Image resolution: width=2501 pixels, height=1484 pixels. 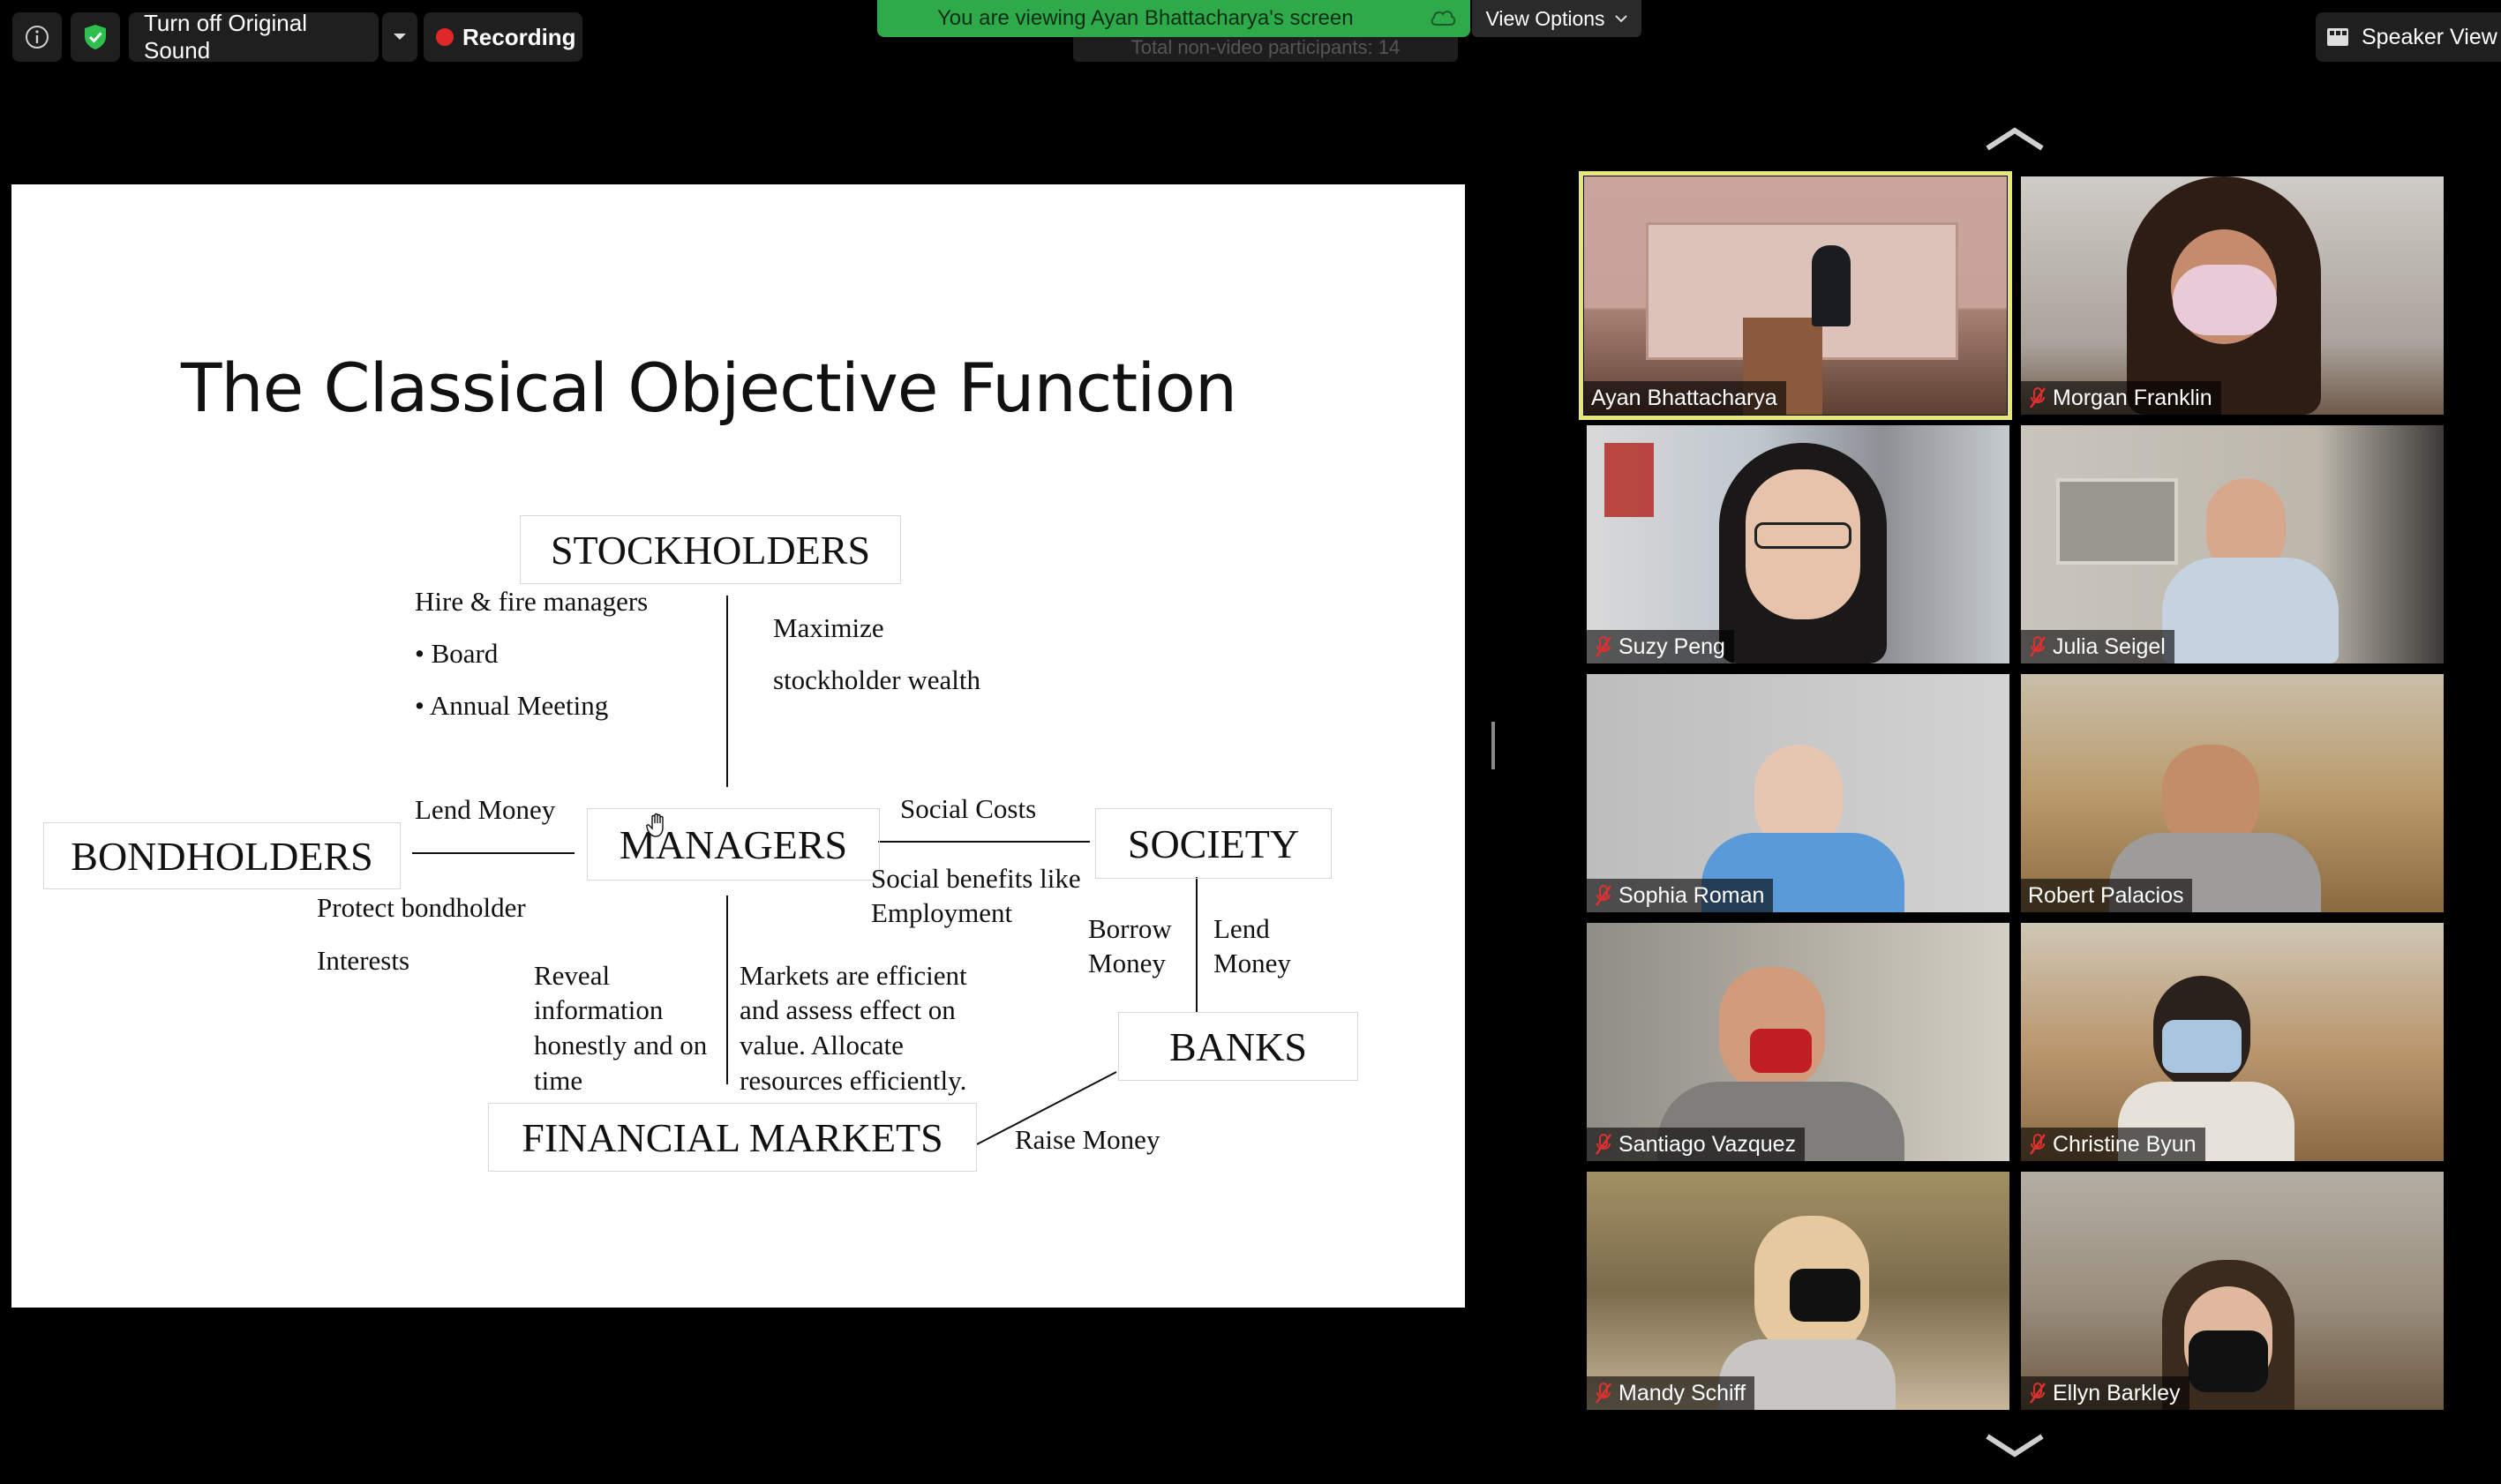 What do you see at coordinates (853, 1080) in the screenshot?
I see `markets-text-4: resources efficiently.` at bounding box center [853, 1080].